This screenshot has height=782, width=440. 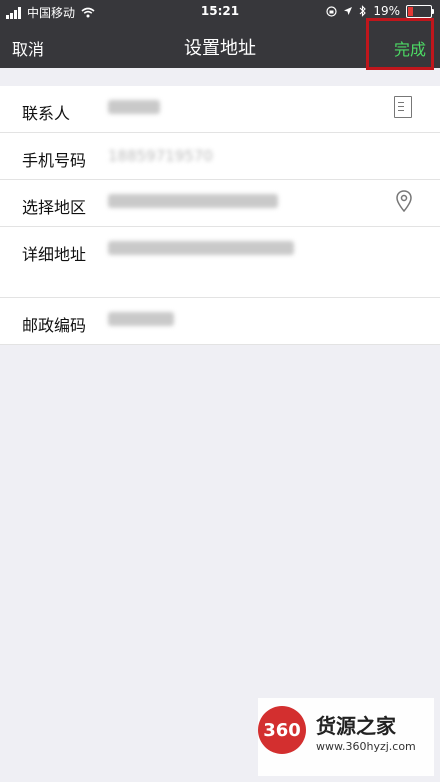 What do you see at coordinates (366, 746) in the screenshot?
I see `watermark-url: www.360hyzj.com` at bounding box center [366, 746].